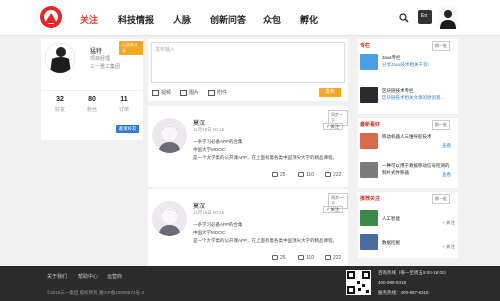 This screenshot has width=500, height=301. What do you see at coordinates (391, 57) in the screenshot?
I see `column-title: Java专栏` at bounding box center [391, 57].